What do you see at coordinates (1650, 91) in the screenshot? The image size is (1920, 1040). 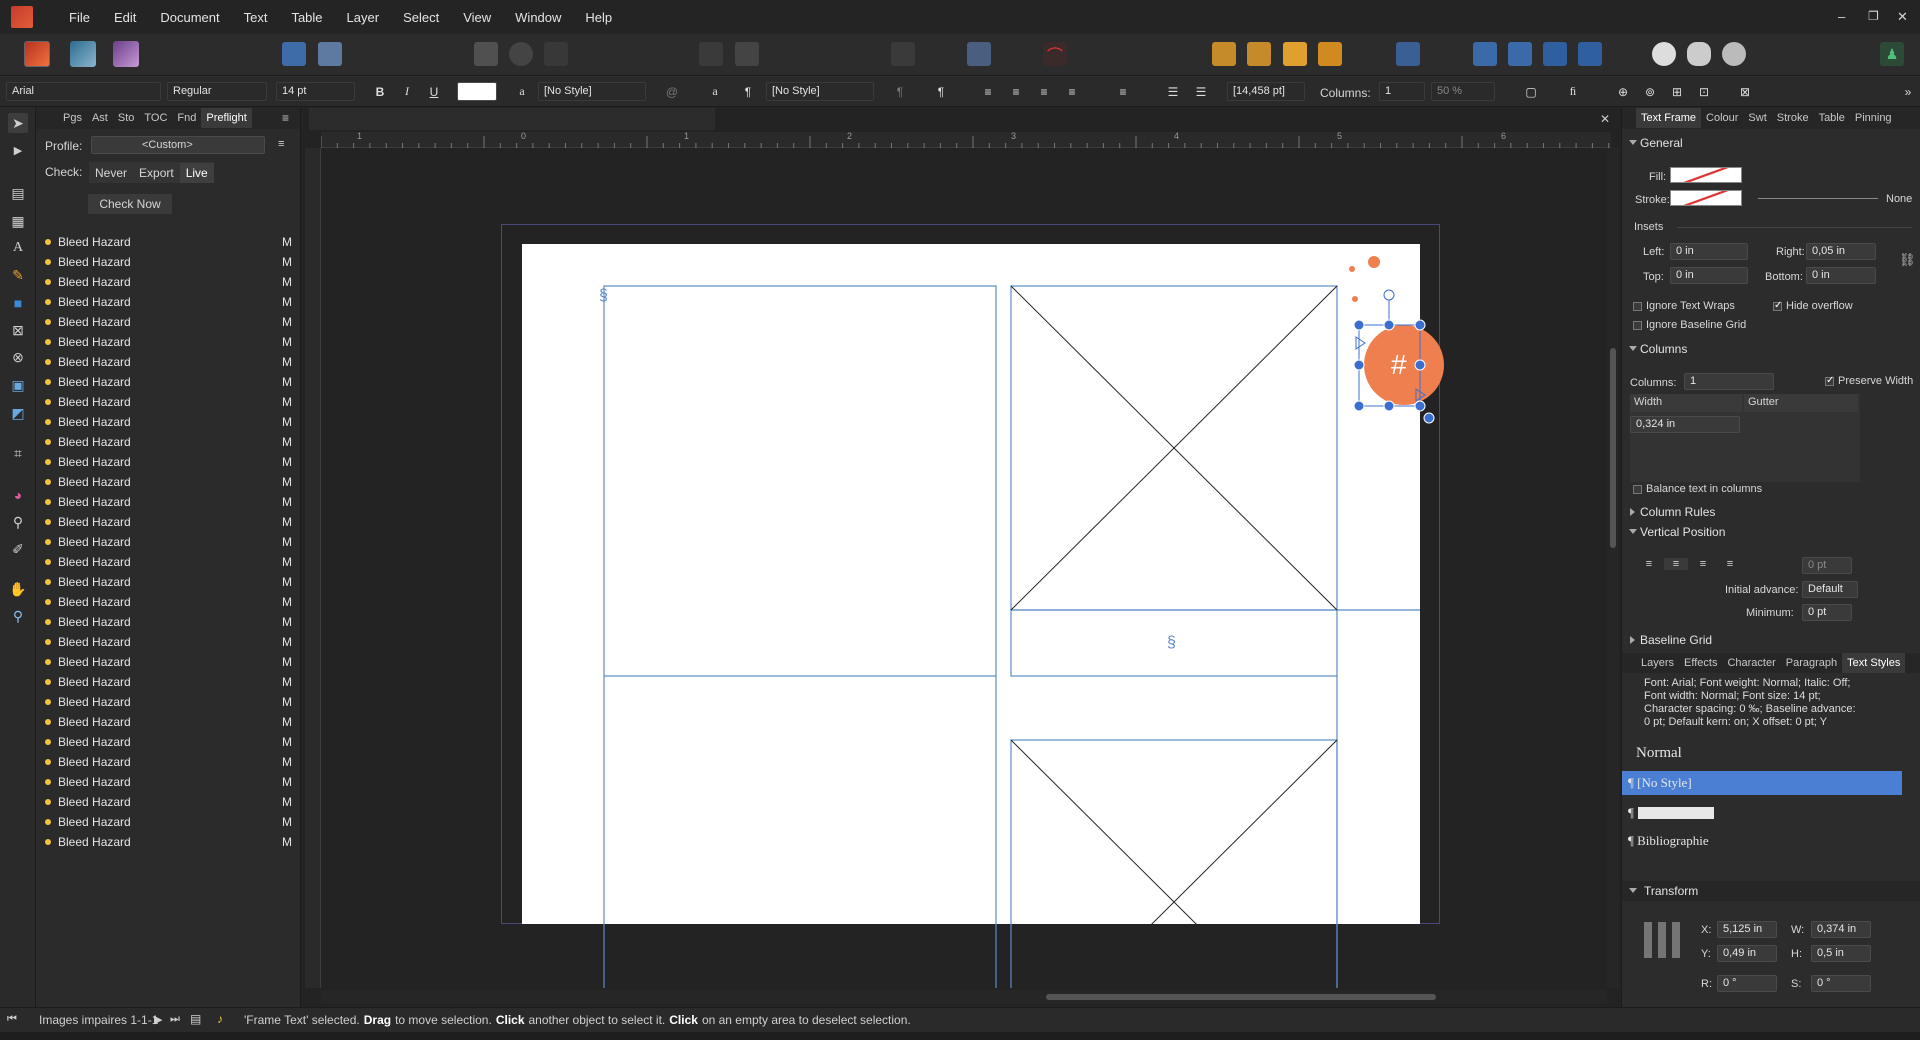 I see `snap-icon-2: ⊚` at bounding box center [1650, 91].